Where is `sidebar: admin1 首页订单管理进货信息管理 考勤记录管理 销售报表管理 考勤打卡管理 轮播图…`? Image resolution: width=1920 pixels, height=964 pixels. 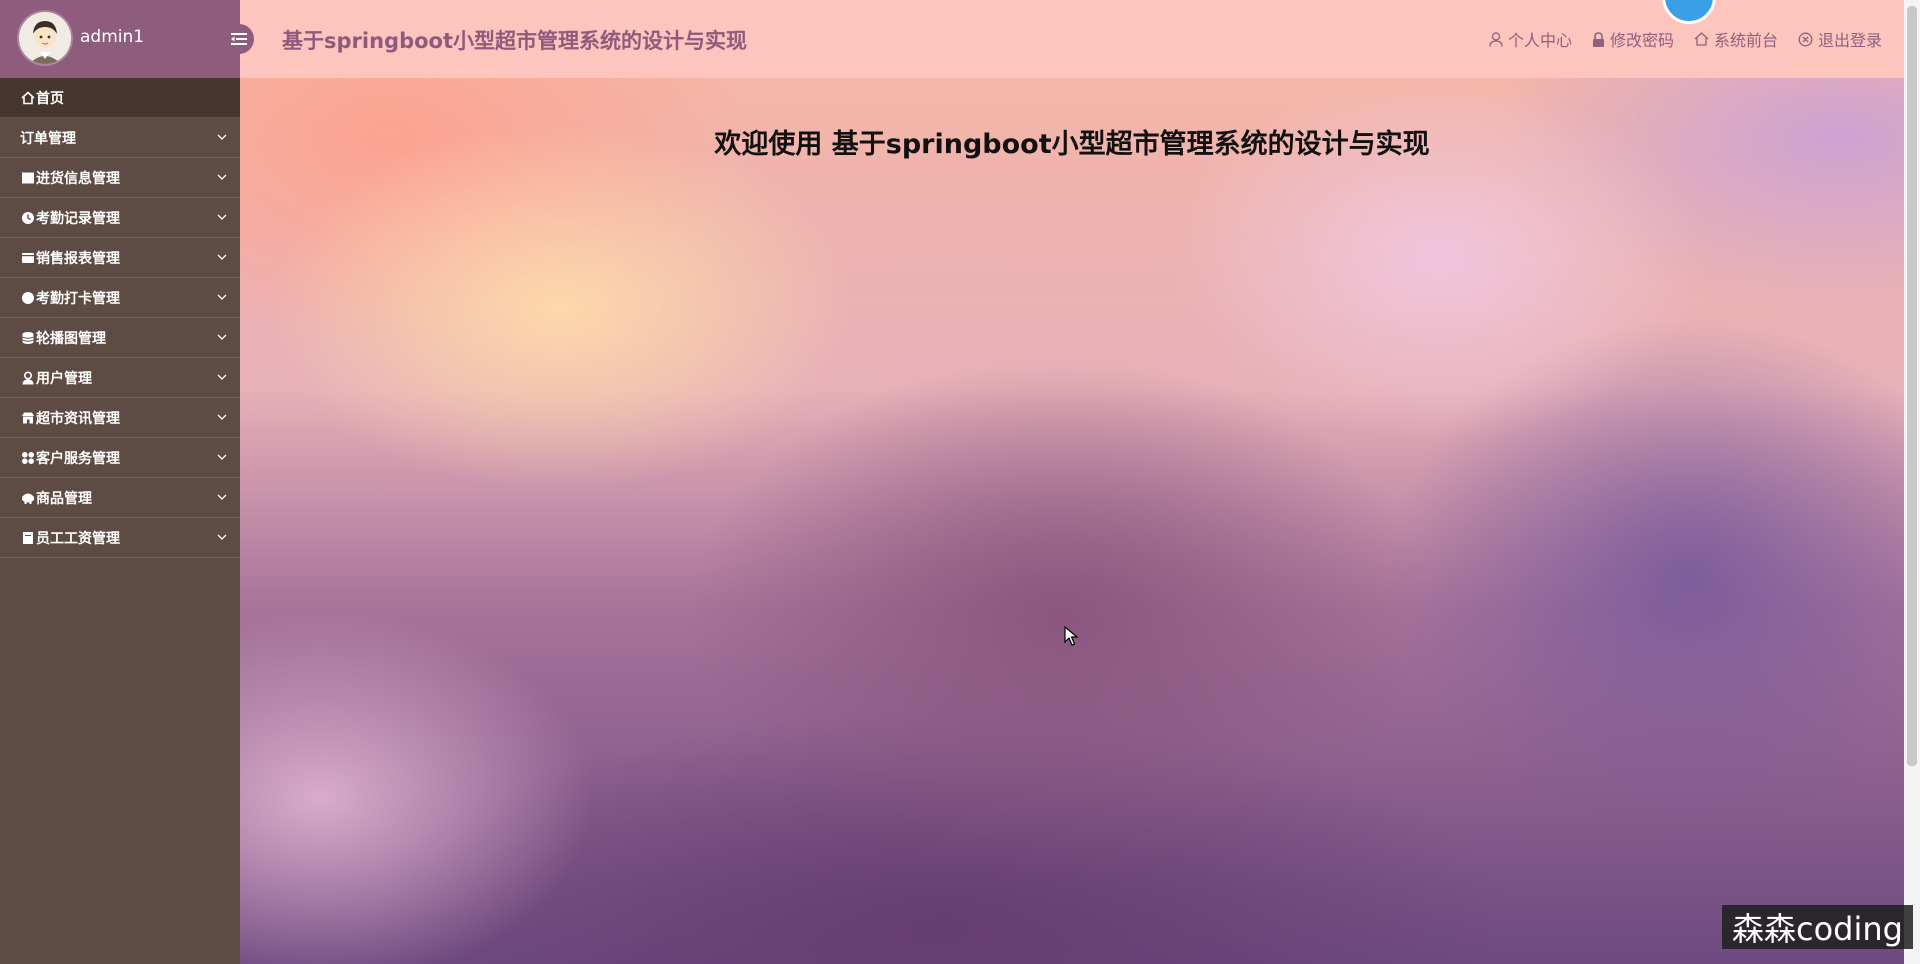 sidebar: admin1 首页订单管理进货信息管理 考勤记录管理 销售报表管理 考勤打卡管理 轮播图… is located at coordinates (120, 482).